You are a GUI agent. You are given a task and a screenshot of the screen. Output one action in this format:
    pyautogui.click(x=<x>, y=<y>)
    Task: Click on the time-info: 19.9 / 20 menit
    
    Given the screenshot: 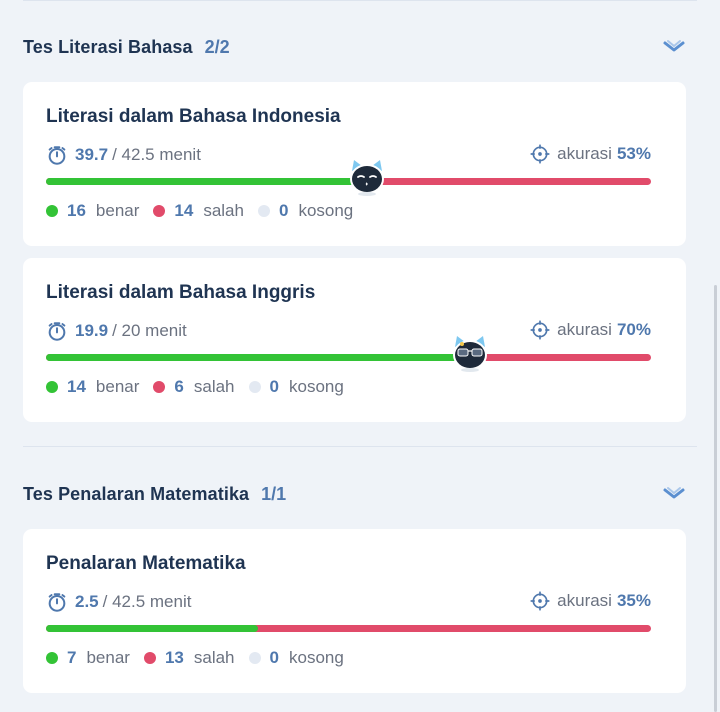 What is the action you would take?
    pyautogui.click(x=116, y=331)
    